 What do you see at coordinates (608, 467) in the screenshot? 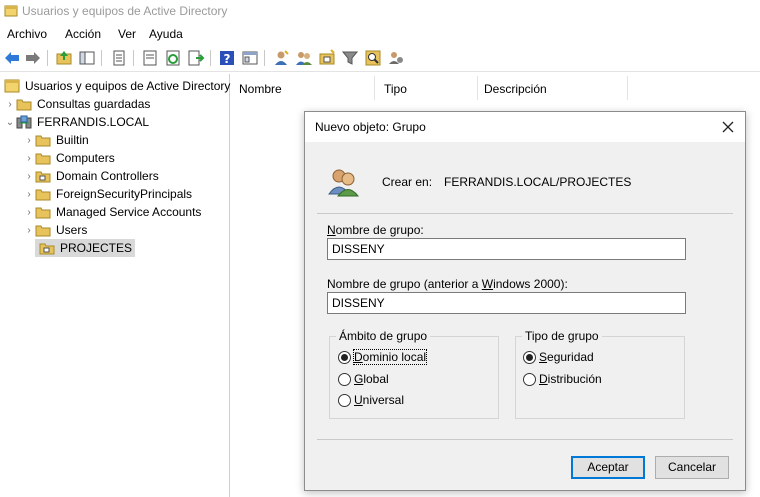
I see `ok-button: Aceptar` at bounding box center [608, 467].